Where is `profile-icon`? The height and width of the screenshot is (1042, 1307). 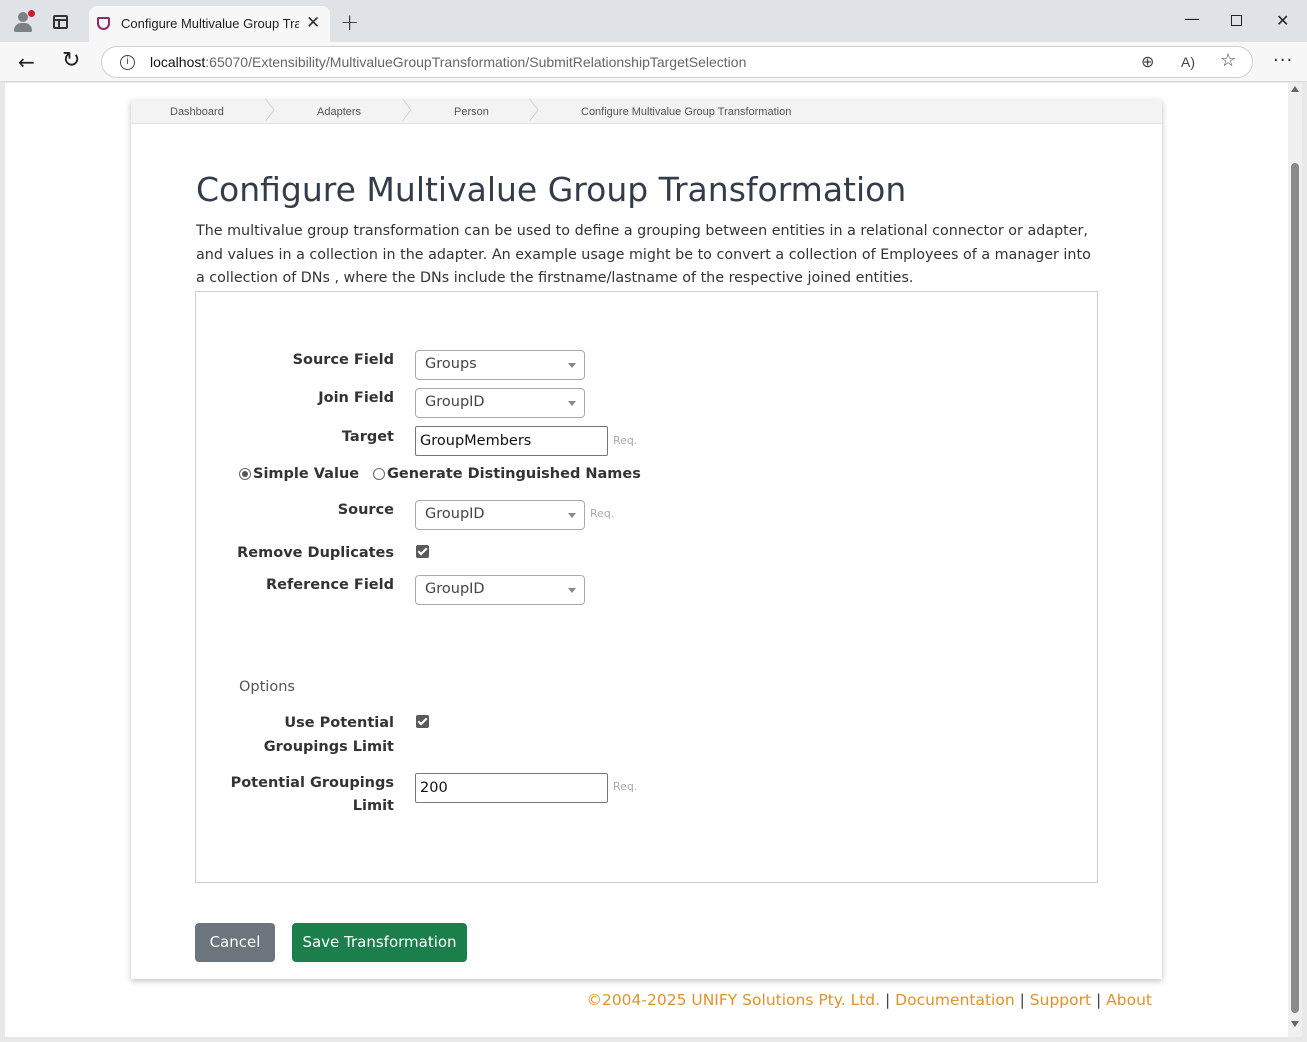 profile-icon is located at coordinates (24, 22).